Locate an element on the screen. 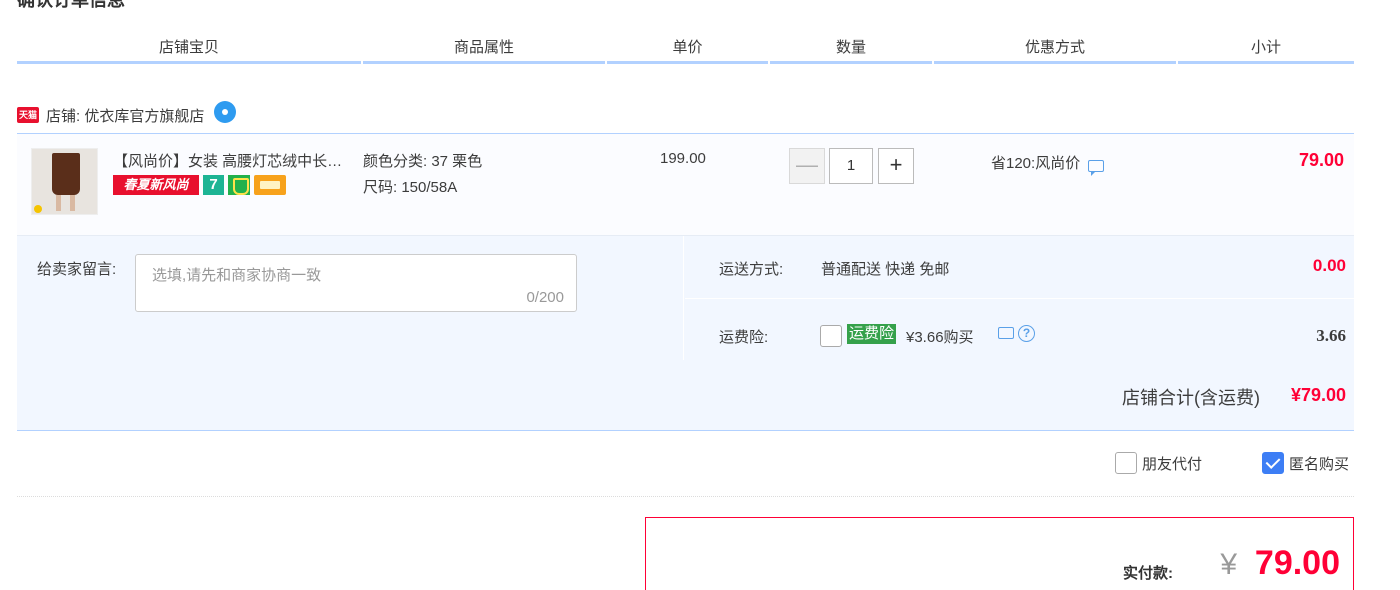 The height and width of the screenshot is (590, 1400). discount-info: 省120:风尚价 is located at coordinates (1048, 164).